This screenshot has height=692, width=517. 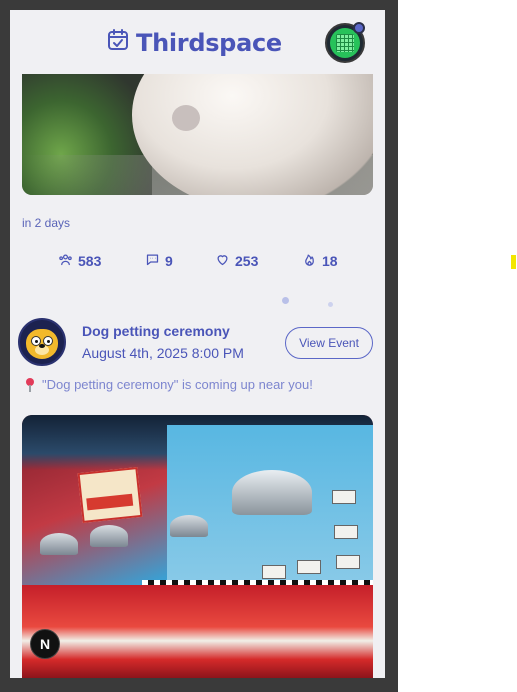 I want to click on dev-tools-badge: N, so click(x=45, y=644).